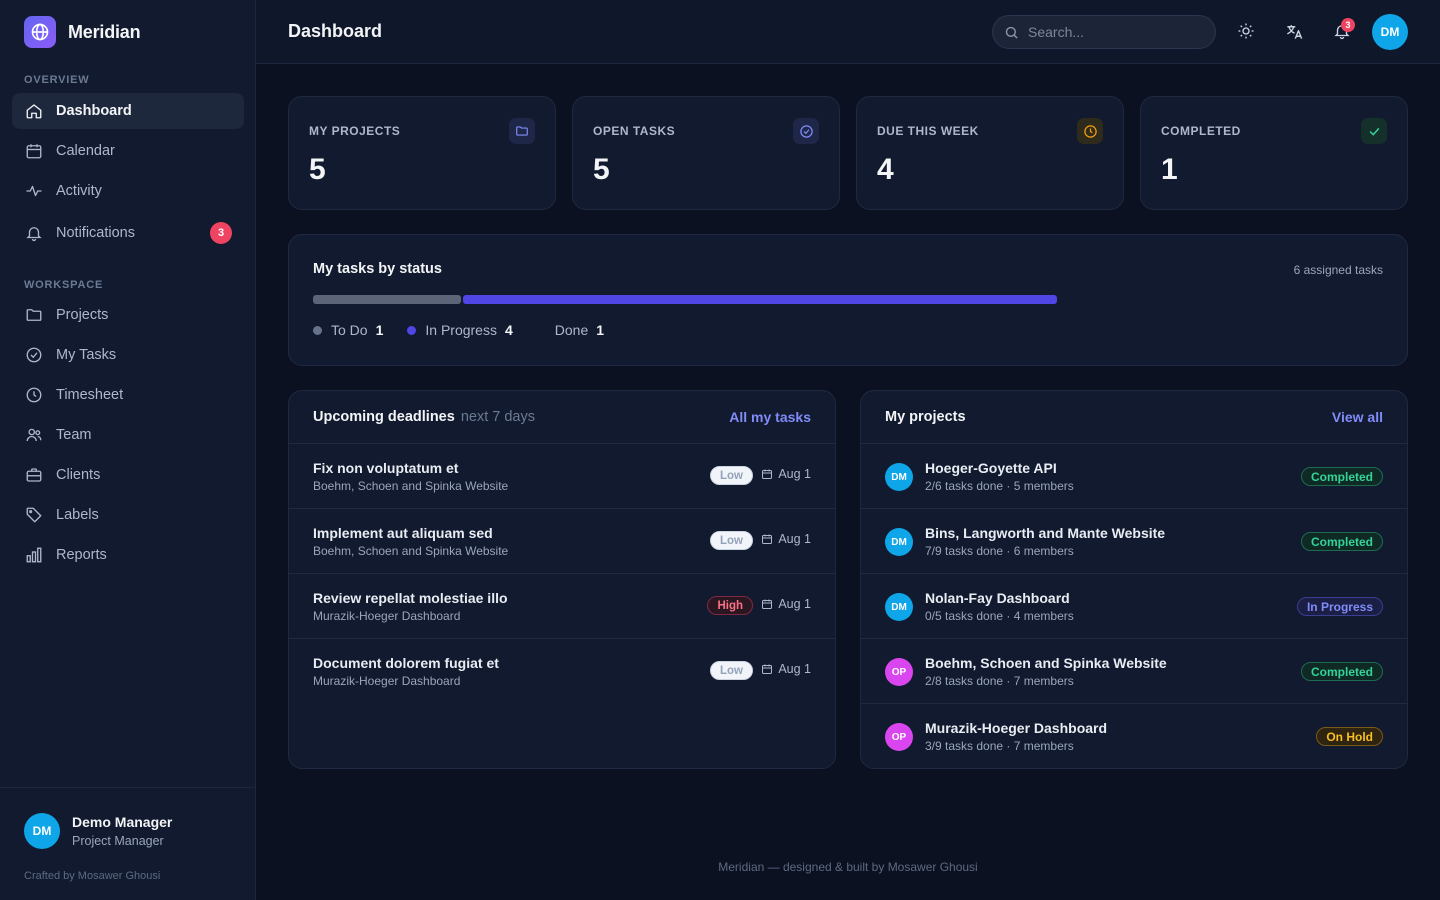  Describe the element at coordinates (34, 111) in the screenshot. I see `home-icon` at that location.